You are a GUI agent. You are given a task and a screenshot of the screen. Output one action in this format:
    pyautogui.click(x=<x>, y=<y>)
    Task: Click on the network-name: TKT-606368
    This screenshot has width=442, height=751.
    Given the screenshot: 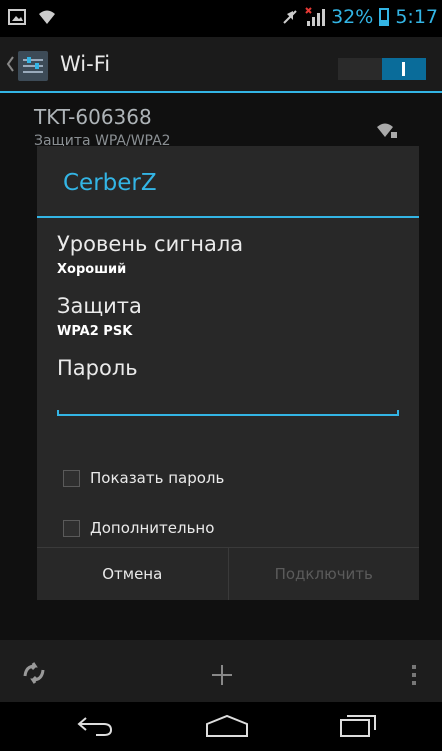 What is the action you would take?
    pyautogui.click(x=93, y=117)
    